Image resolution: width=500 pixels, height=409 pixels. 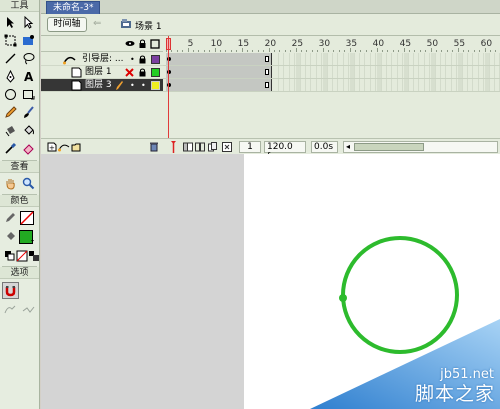 I want to click on swap-colors-button, so click(x=33, y=255).